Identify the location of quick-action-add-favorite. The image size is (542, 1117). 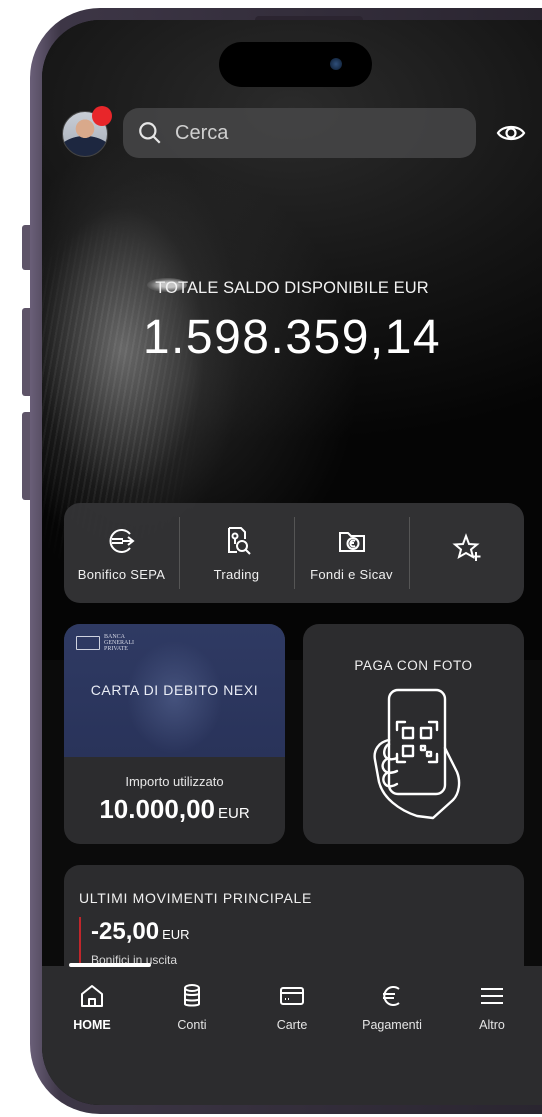
(466, 553).